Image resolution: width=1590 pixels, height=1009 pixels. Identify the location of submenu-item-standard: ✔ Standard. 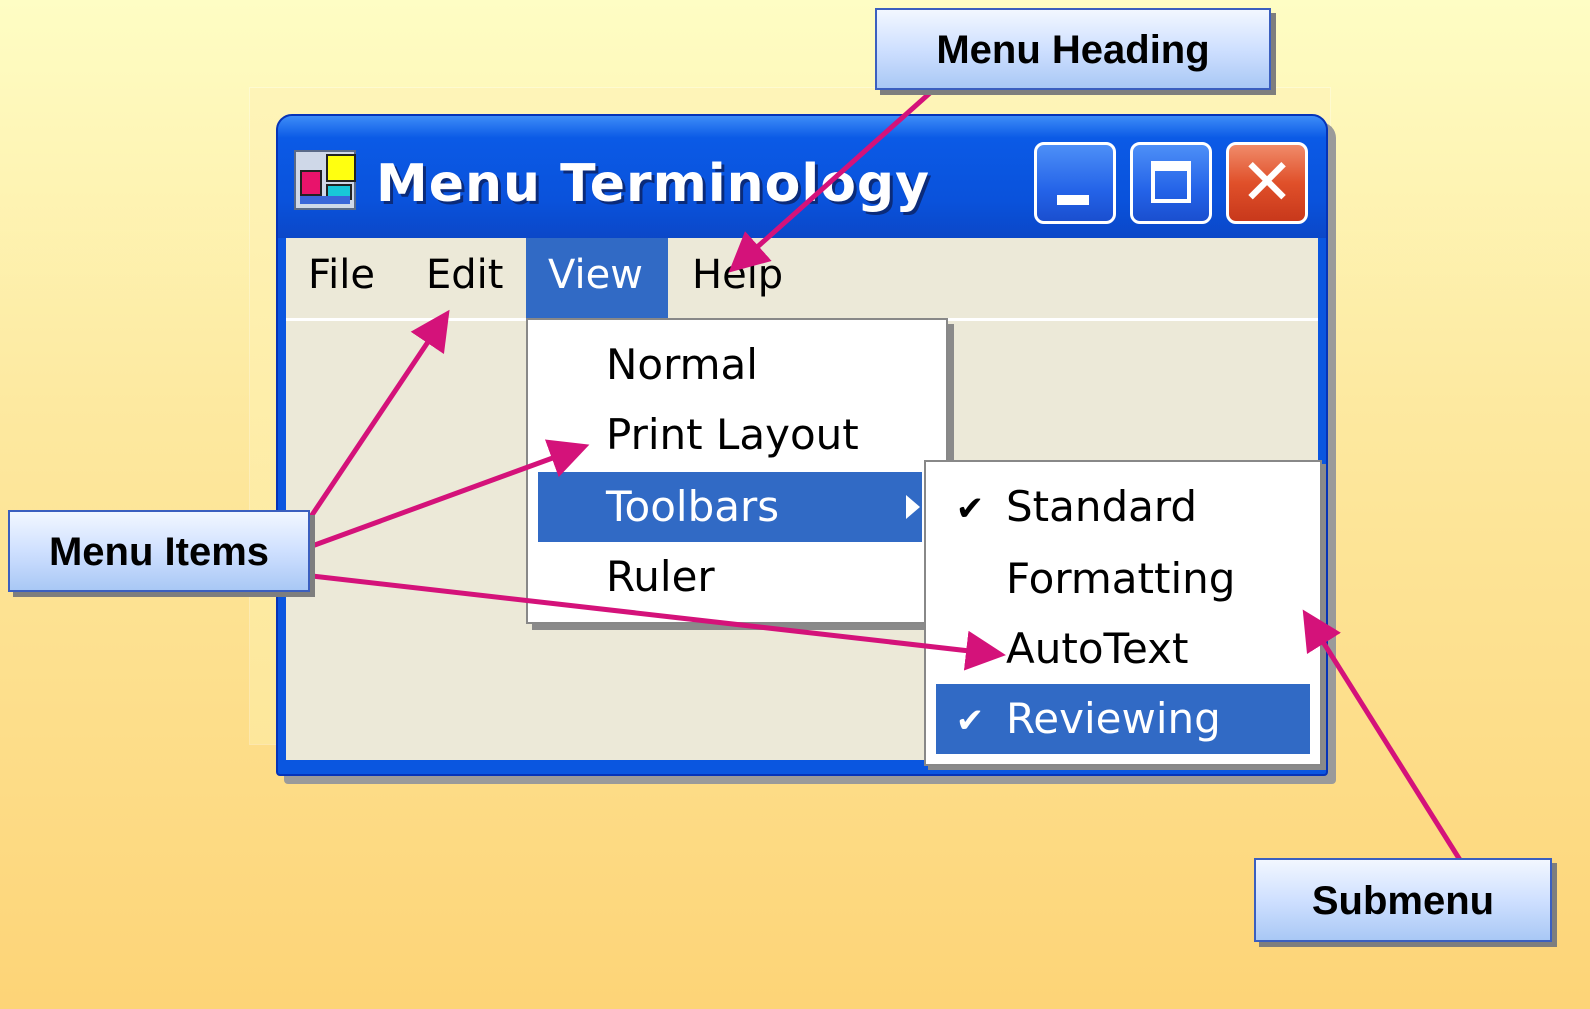
(1123, 507).